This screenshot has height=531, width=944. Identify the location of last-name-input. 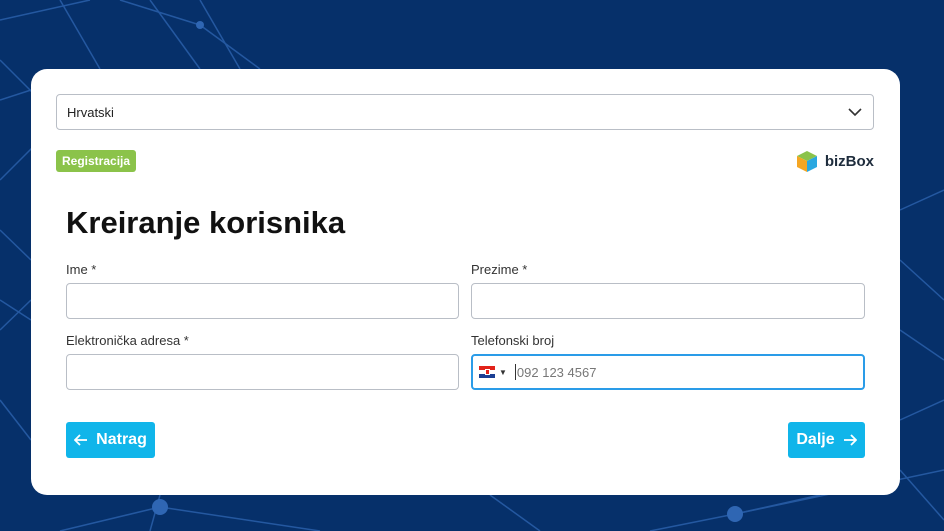
(668, 301).